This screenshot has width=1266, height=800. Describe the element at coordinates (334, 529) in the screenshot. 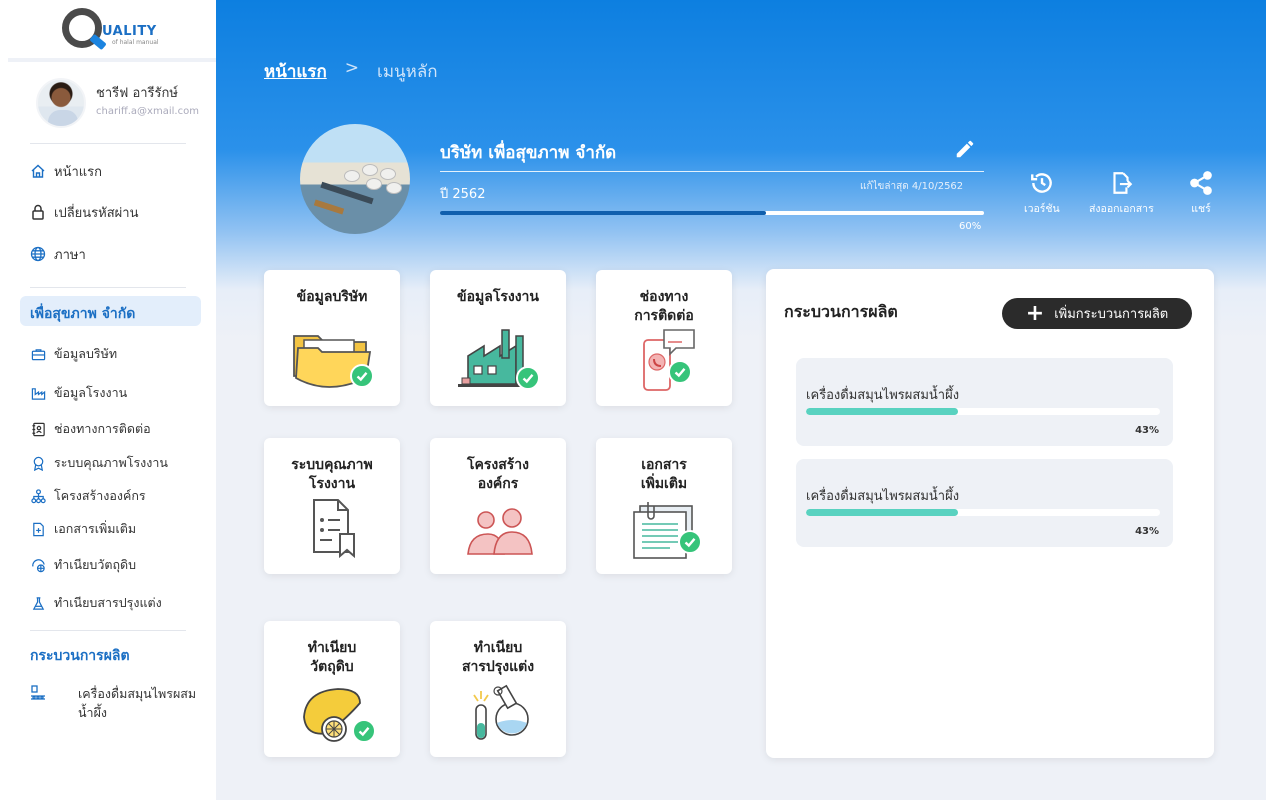

I see `quality-document-icon` at that location.